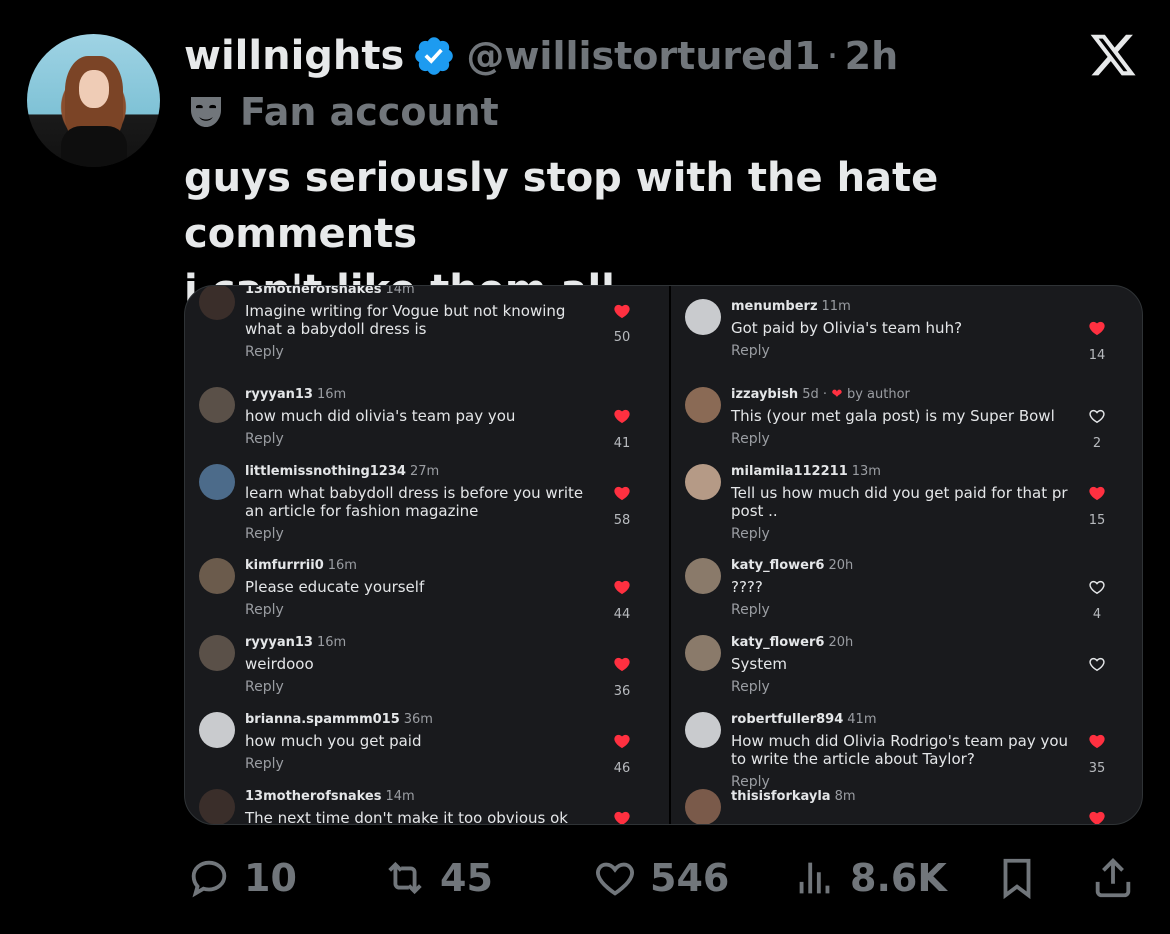 This screenshot has width=1170, height=934. I want to click on comment-username: littlemissnothing1234 27m, so click(342, 471).